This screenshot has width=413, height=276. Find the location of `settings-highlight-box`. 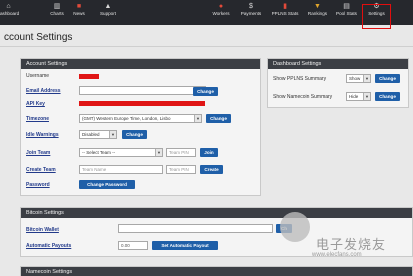

settings-highlight-box is located at coordinates (376, 16).